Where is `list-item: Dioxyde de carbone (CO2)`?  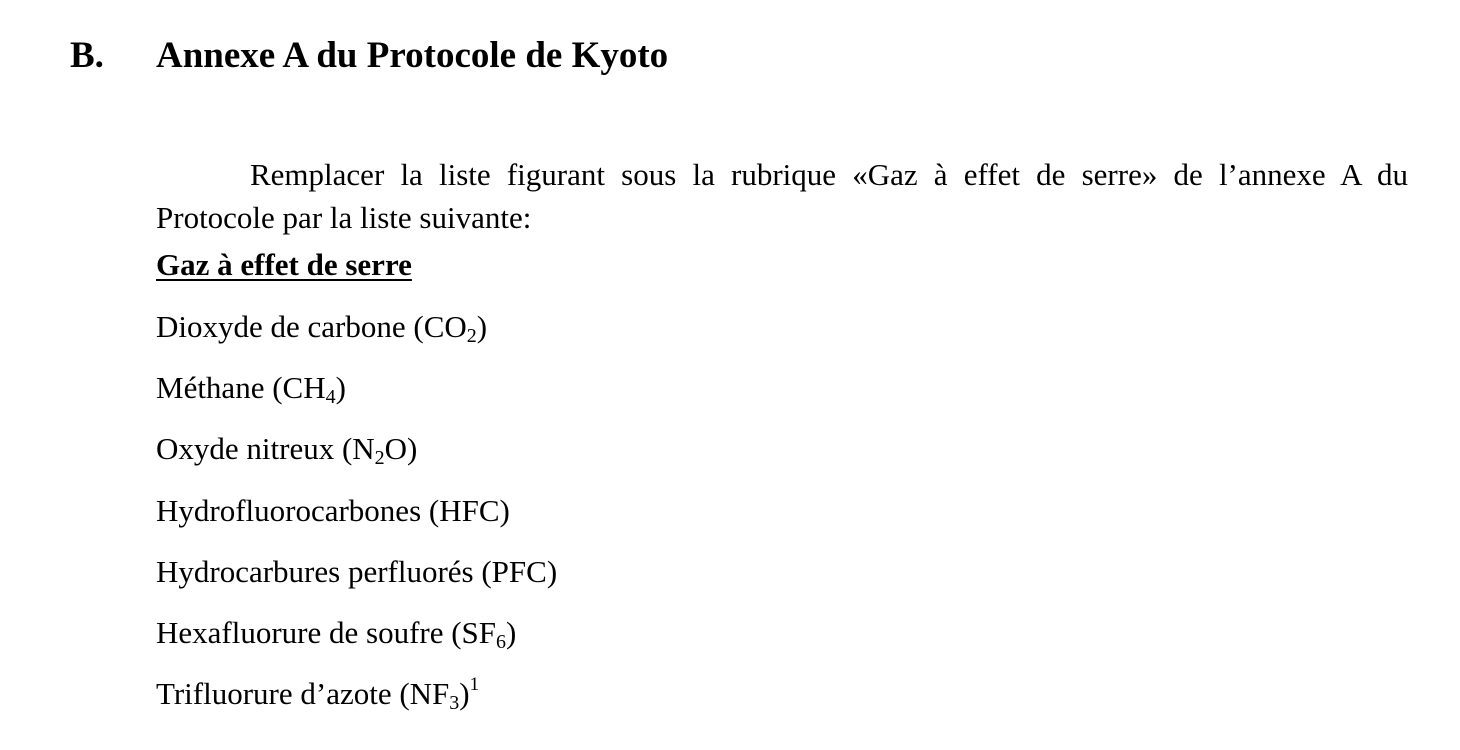
list-item: Dioxyde de carbone (CO2) is located at coordinates (356, 335).